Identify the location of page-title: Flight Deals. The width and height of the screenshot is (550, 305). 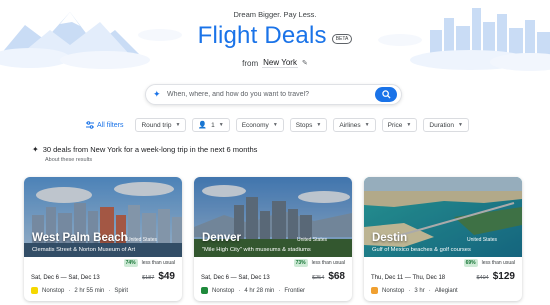
(262, 35).